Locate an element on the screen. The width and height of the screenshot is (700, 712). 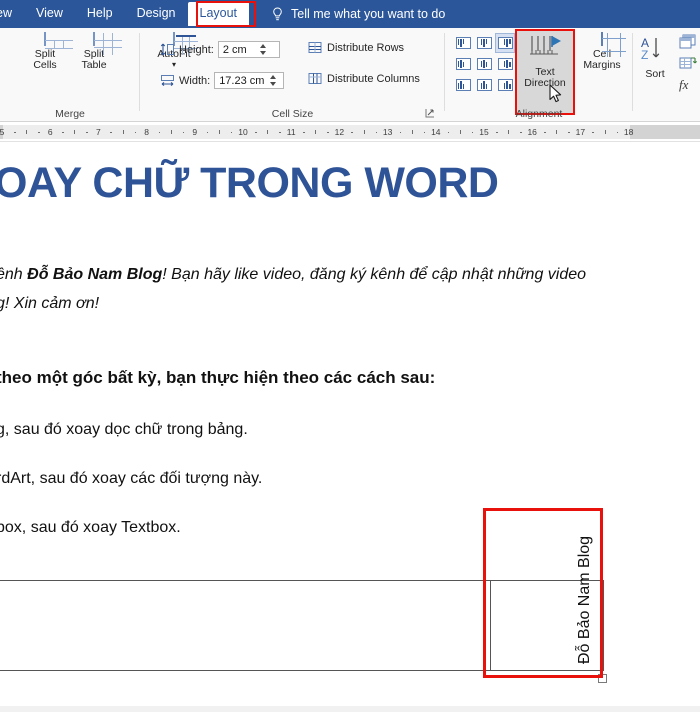
ribbon-group-alignment: Text Direction Cell Margins Alignment is located at coordinates (539, 75).